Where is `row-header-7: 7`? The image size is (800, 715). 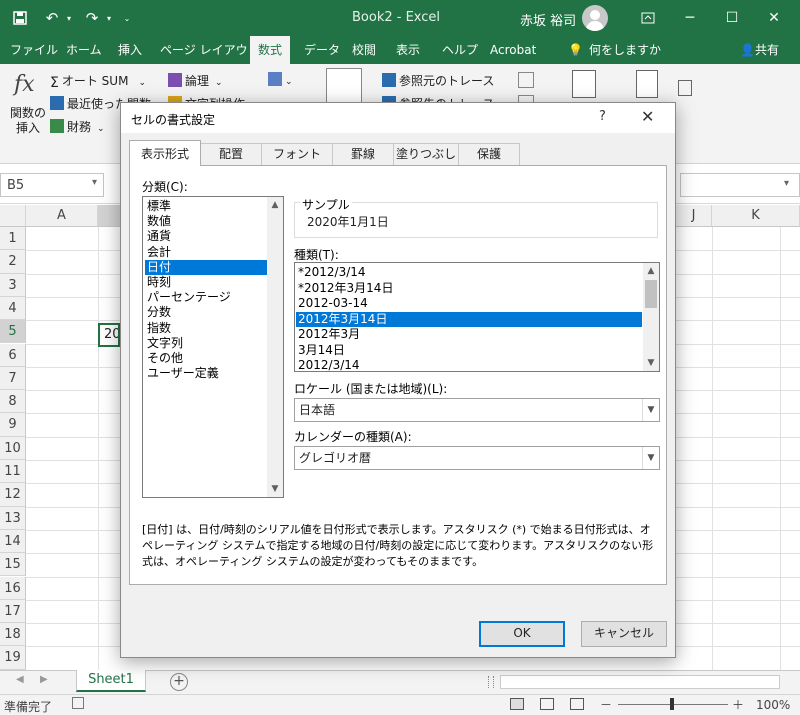
row-header-7: 7 is located at coordinates (13, 378).